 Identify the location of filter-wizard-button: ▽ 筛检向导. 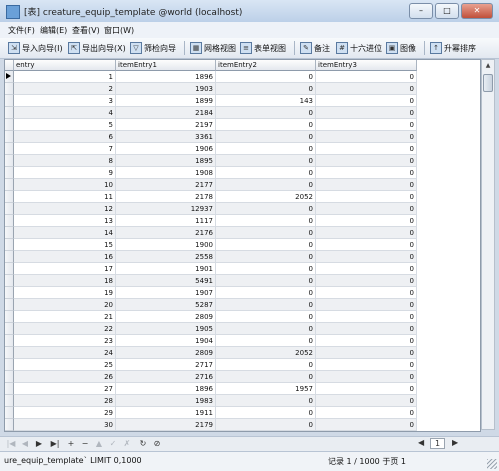
(153, 48).